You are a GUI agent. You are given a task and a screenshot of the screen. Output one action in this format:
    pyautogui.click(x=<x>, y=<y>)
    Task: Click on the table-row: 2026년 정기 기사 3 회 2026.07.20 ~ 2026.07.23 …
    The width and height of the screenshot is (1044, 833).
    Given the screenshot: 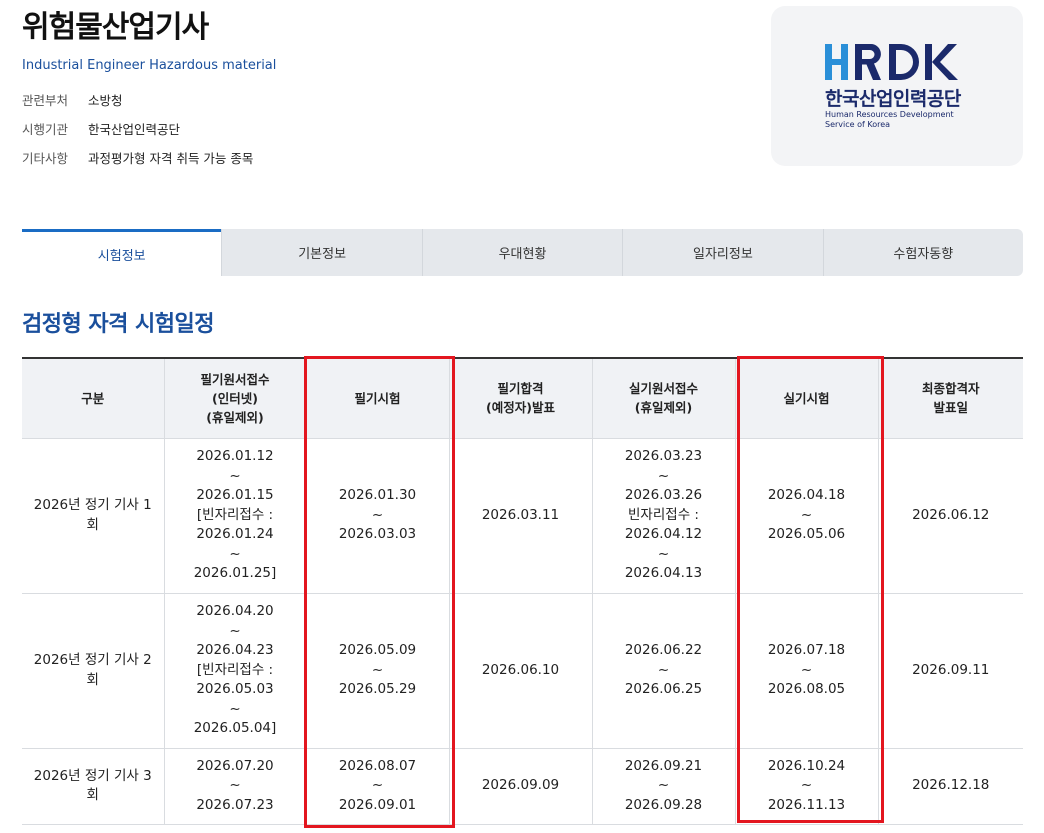 What is the action you would take?
    pyautogui.click(x=522, y=786)
    